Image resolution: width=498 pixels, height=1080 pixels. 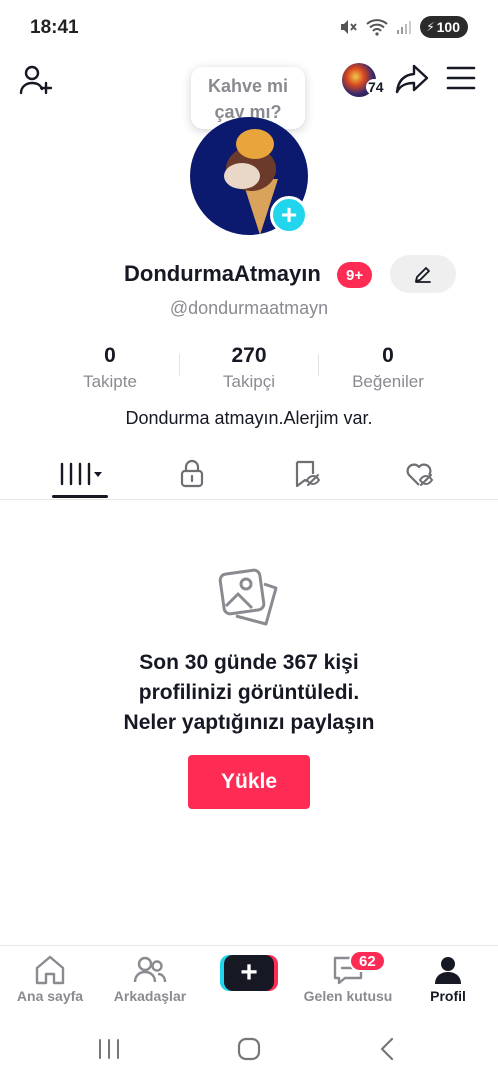 I want to click on profile-handle: @dondurmaatmayn, so click(x=249, y=308).